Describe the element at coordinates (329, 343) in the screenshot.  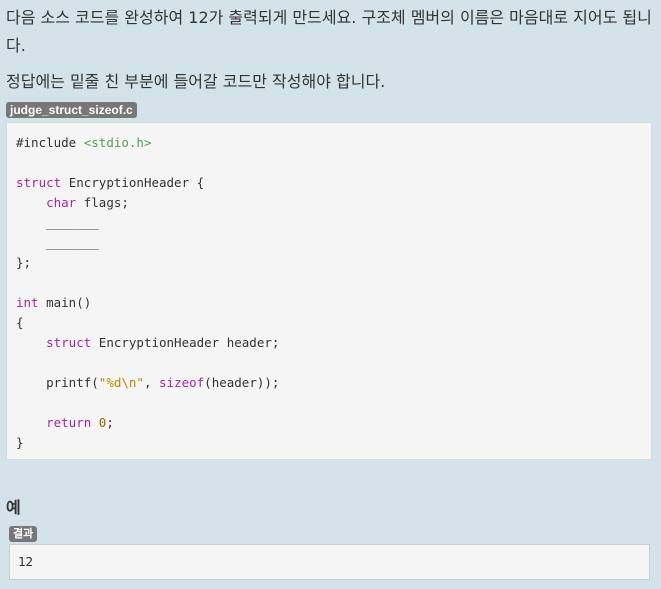
I see `code-line-decl: struct EncryptionHeader header;` at that location.